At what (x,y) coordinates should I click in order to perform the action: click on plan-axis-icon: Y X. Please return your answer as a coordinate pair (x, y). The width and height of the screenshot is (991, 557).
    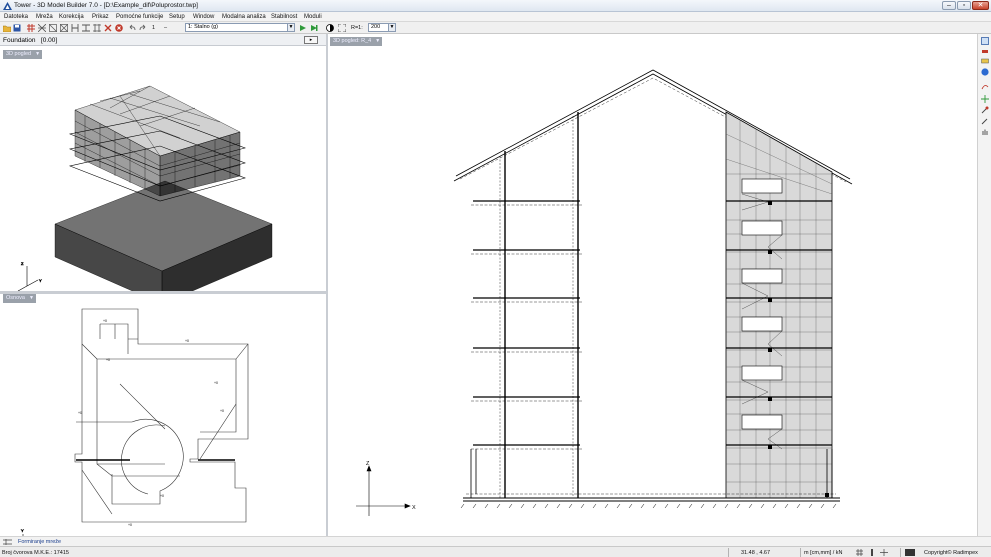
    Looking at the image, I should click on (22, 532).